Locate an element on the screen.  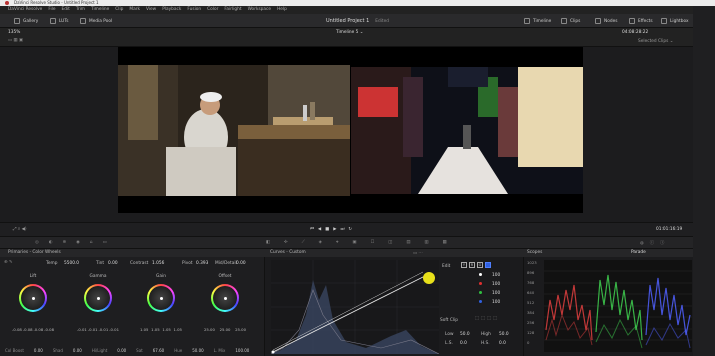
hilight-value: 0.00 is located at coordinates (121, 350).